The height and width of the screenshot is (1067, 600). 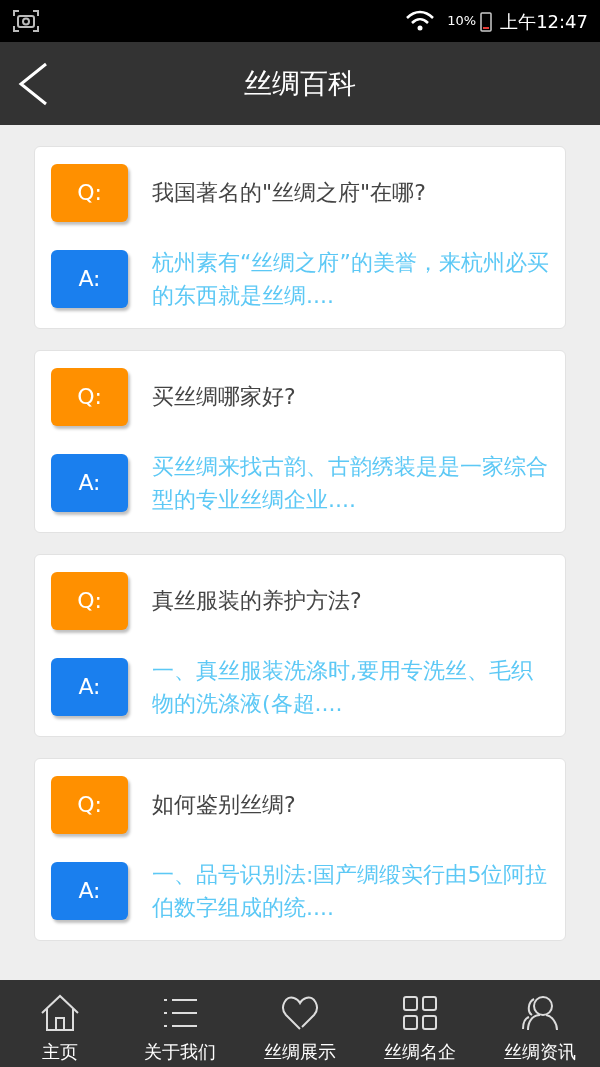 I want to click on back-button, so click(x=33, y=84).